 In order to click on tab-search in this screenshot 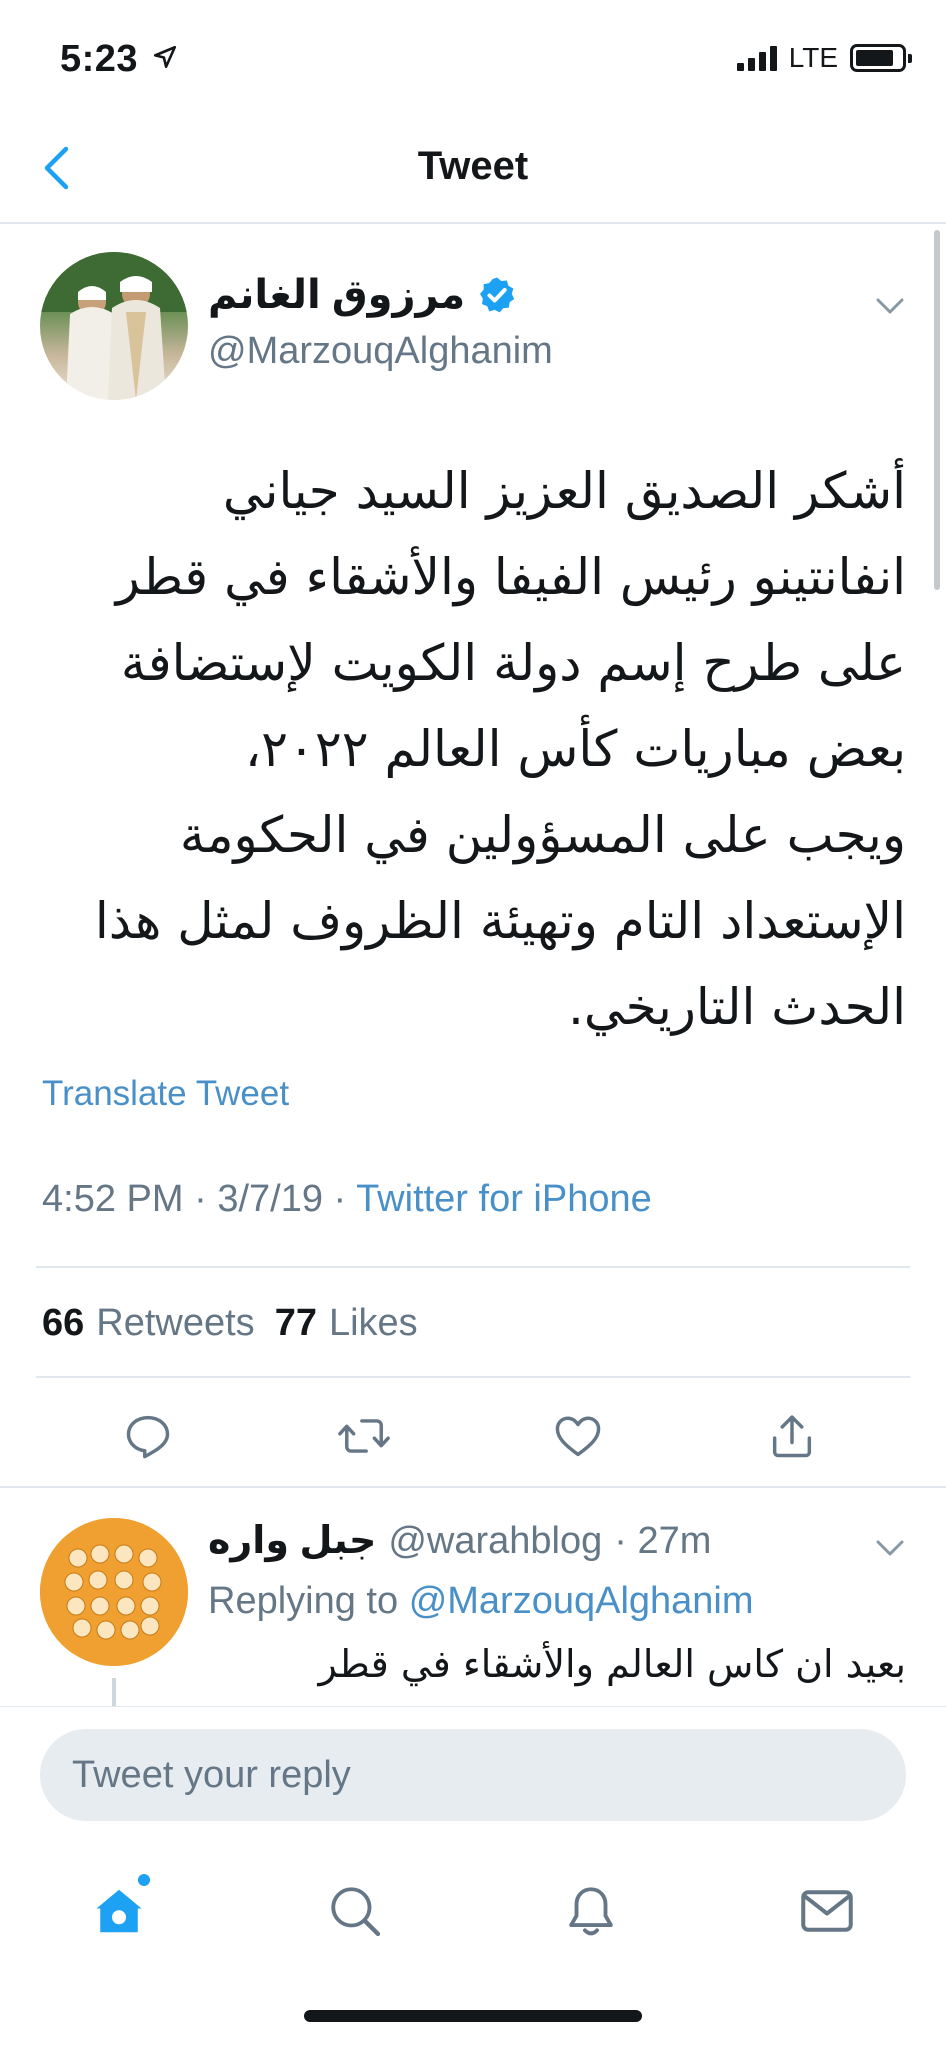, I will do `click(355, 1911)`.